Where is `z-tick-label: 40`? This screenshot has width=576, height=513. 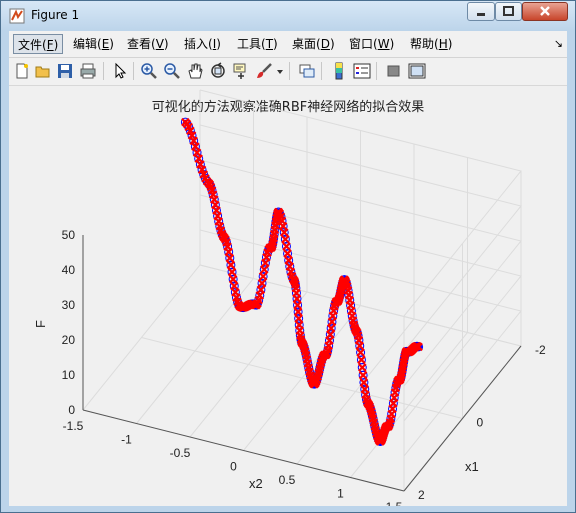
z-tick-label: 40 is located at coordinates (69, 270).